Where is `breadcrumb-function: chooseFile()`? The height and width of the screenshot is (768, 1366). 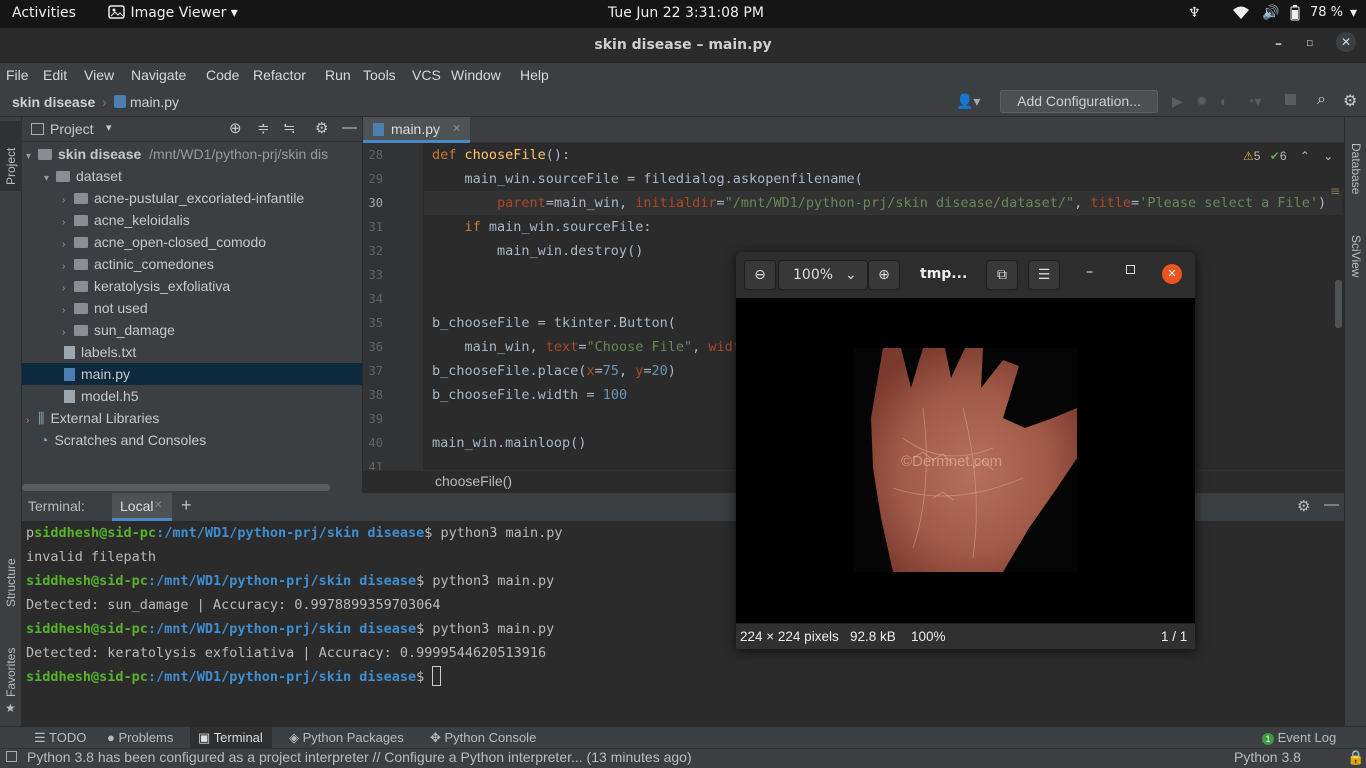
breadcrumb-function: chooseFile() is located at coordinates (473, 481).